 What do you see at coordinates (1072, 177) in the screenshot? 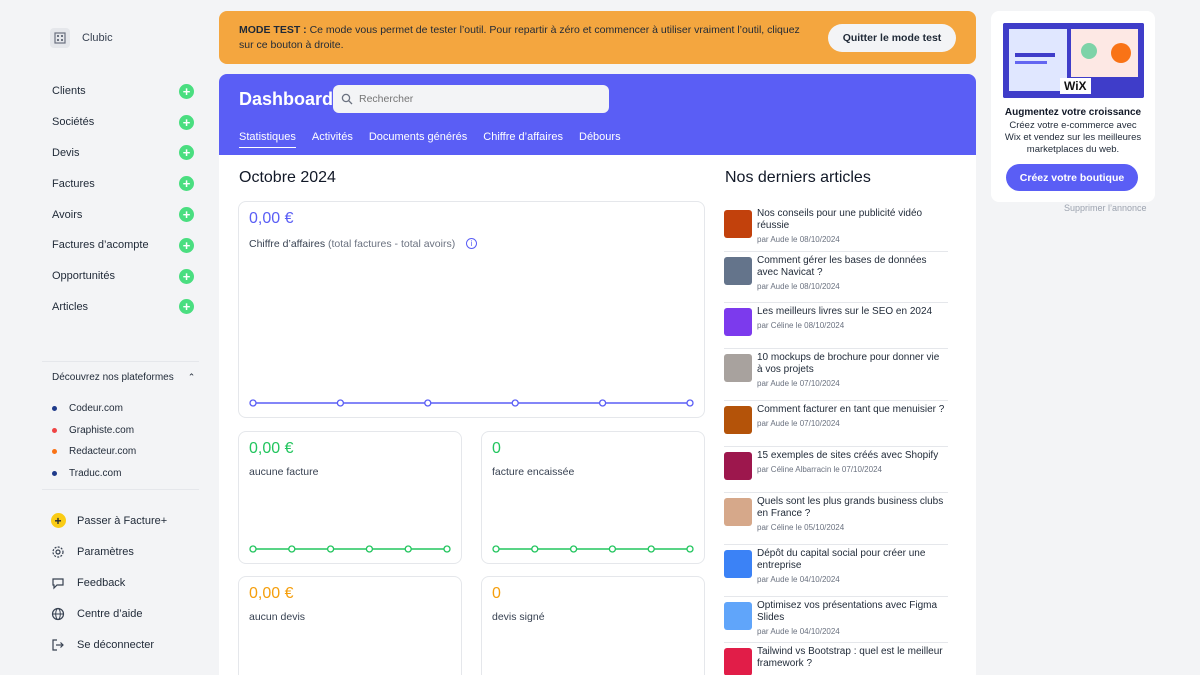
I see `create-shop-button: Créez votre boutique` at bounding box center [1072, 177].